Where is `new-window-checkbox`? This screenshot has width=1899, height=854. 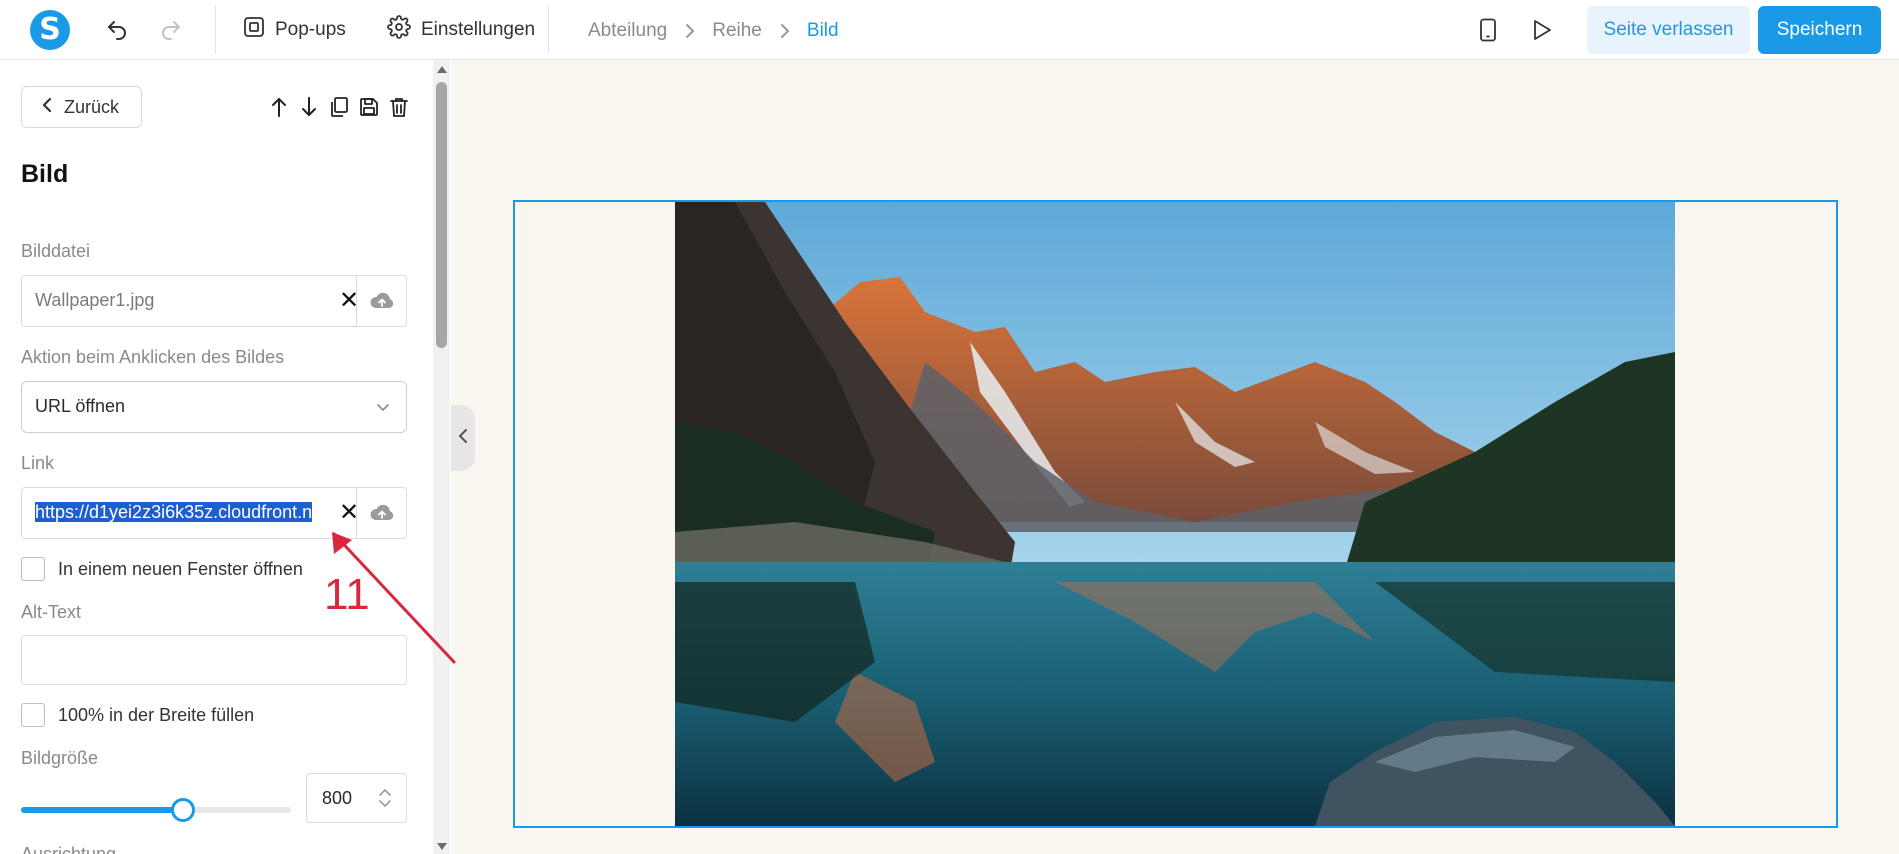
new-window-checkbox is located at coordinates (33, 569).